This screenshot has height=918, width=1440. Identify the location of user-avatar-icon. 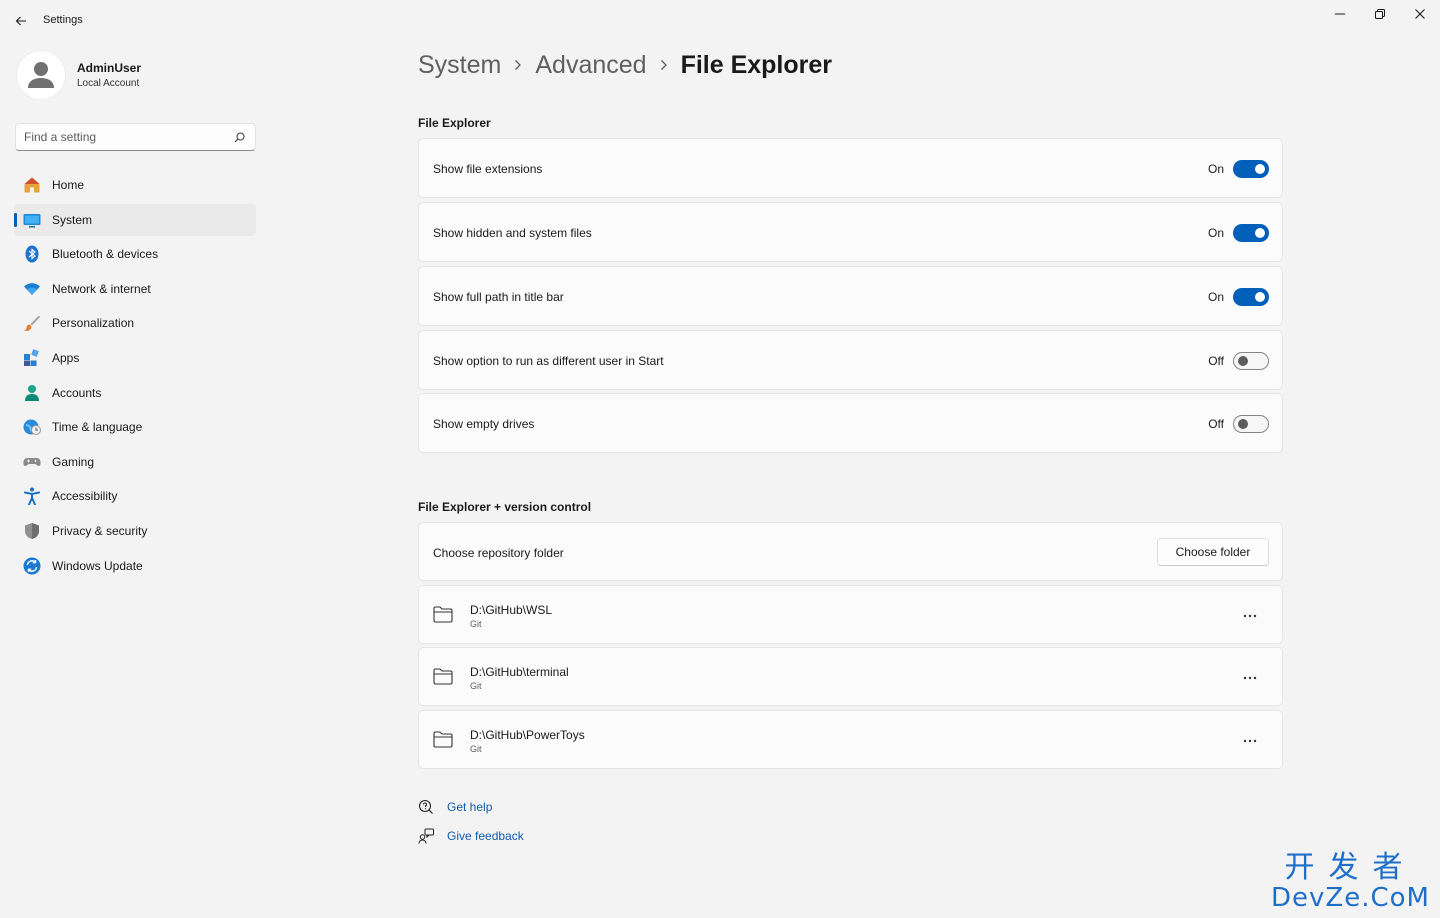
(41, 75).